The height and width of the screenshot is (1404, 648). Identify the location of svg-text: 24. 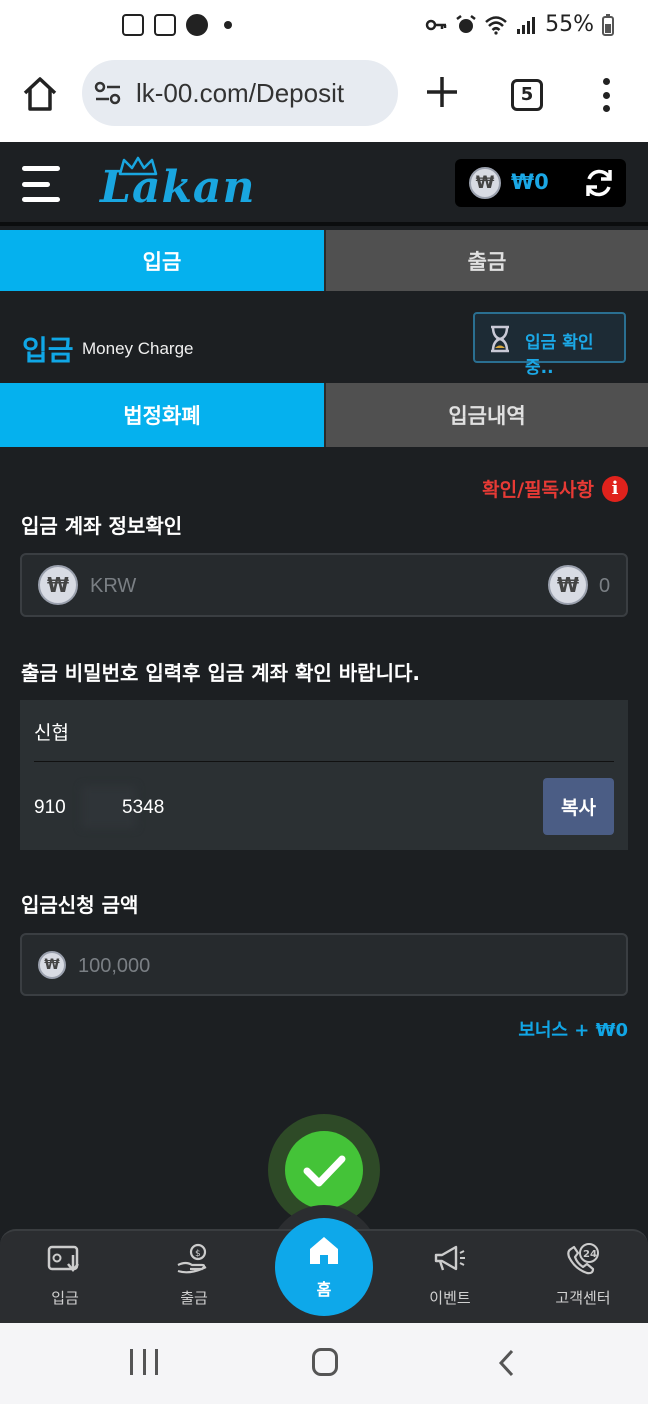
(590, 1254).